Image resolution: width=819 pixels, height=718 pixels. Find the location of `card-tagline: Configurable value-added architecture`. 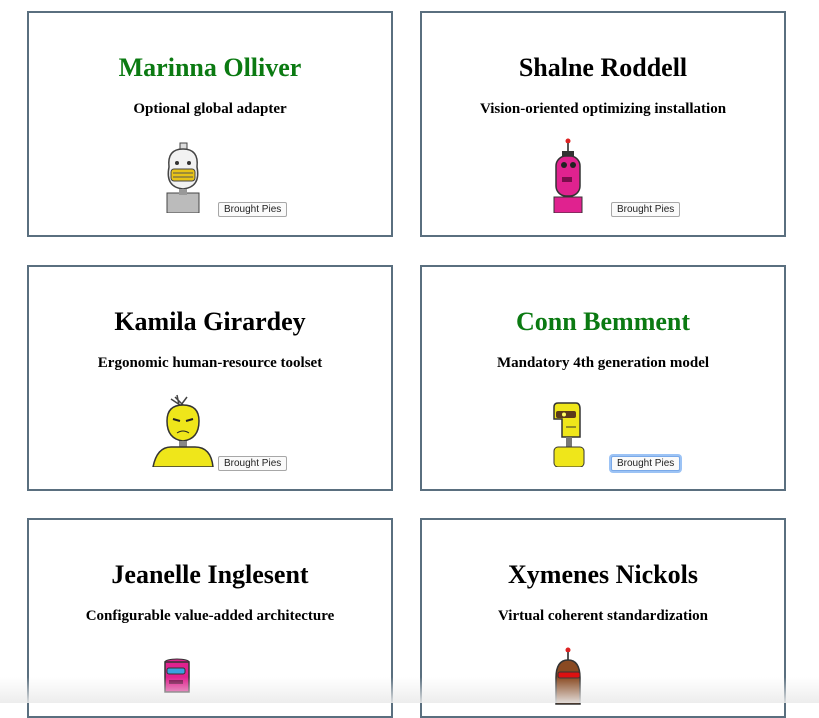

card-tagline: Configurable value-added architecture is located at coordinates (210, 616).